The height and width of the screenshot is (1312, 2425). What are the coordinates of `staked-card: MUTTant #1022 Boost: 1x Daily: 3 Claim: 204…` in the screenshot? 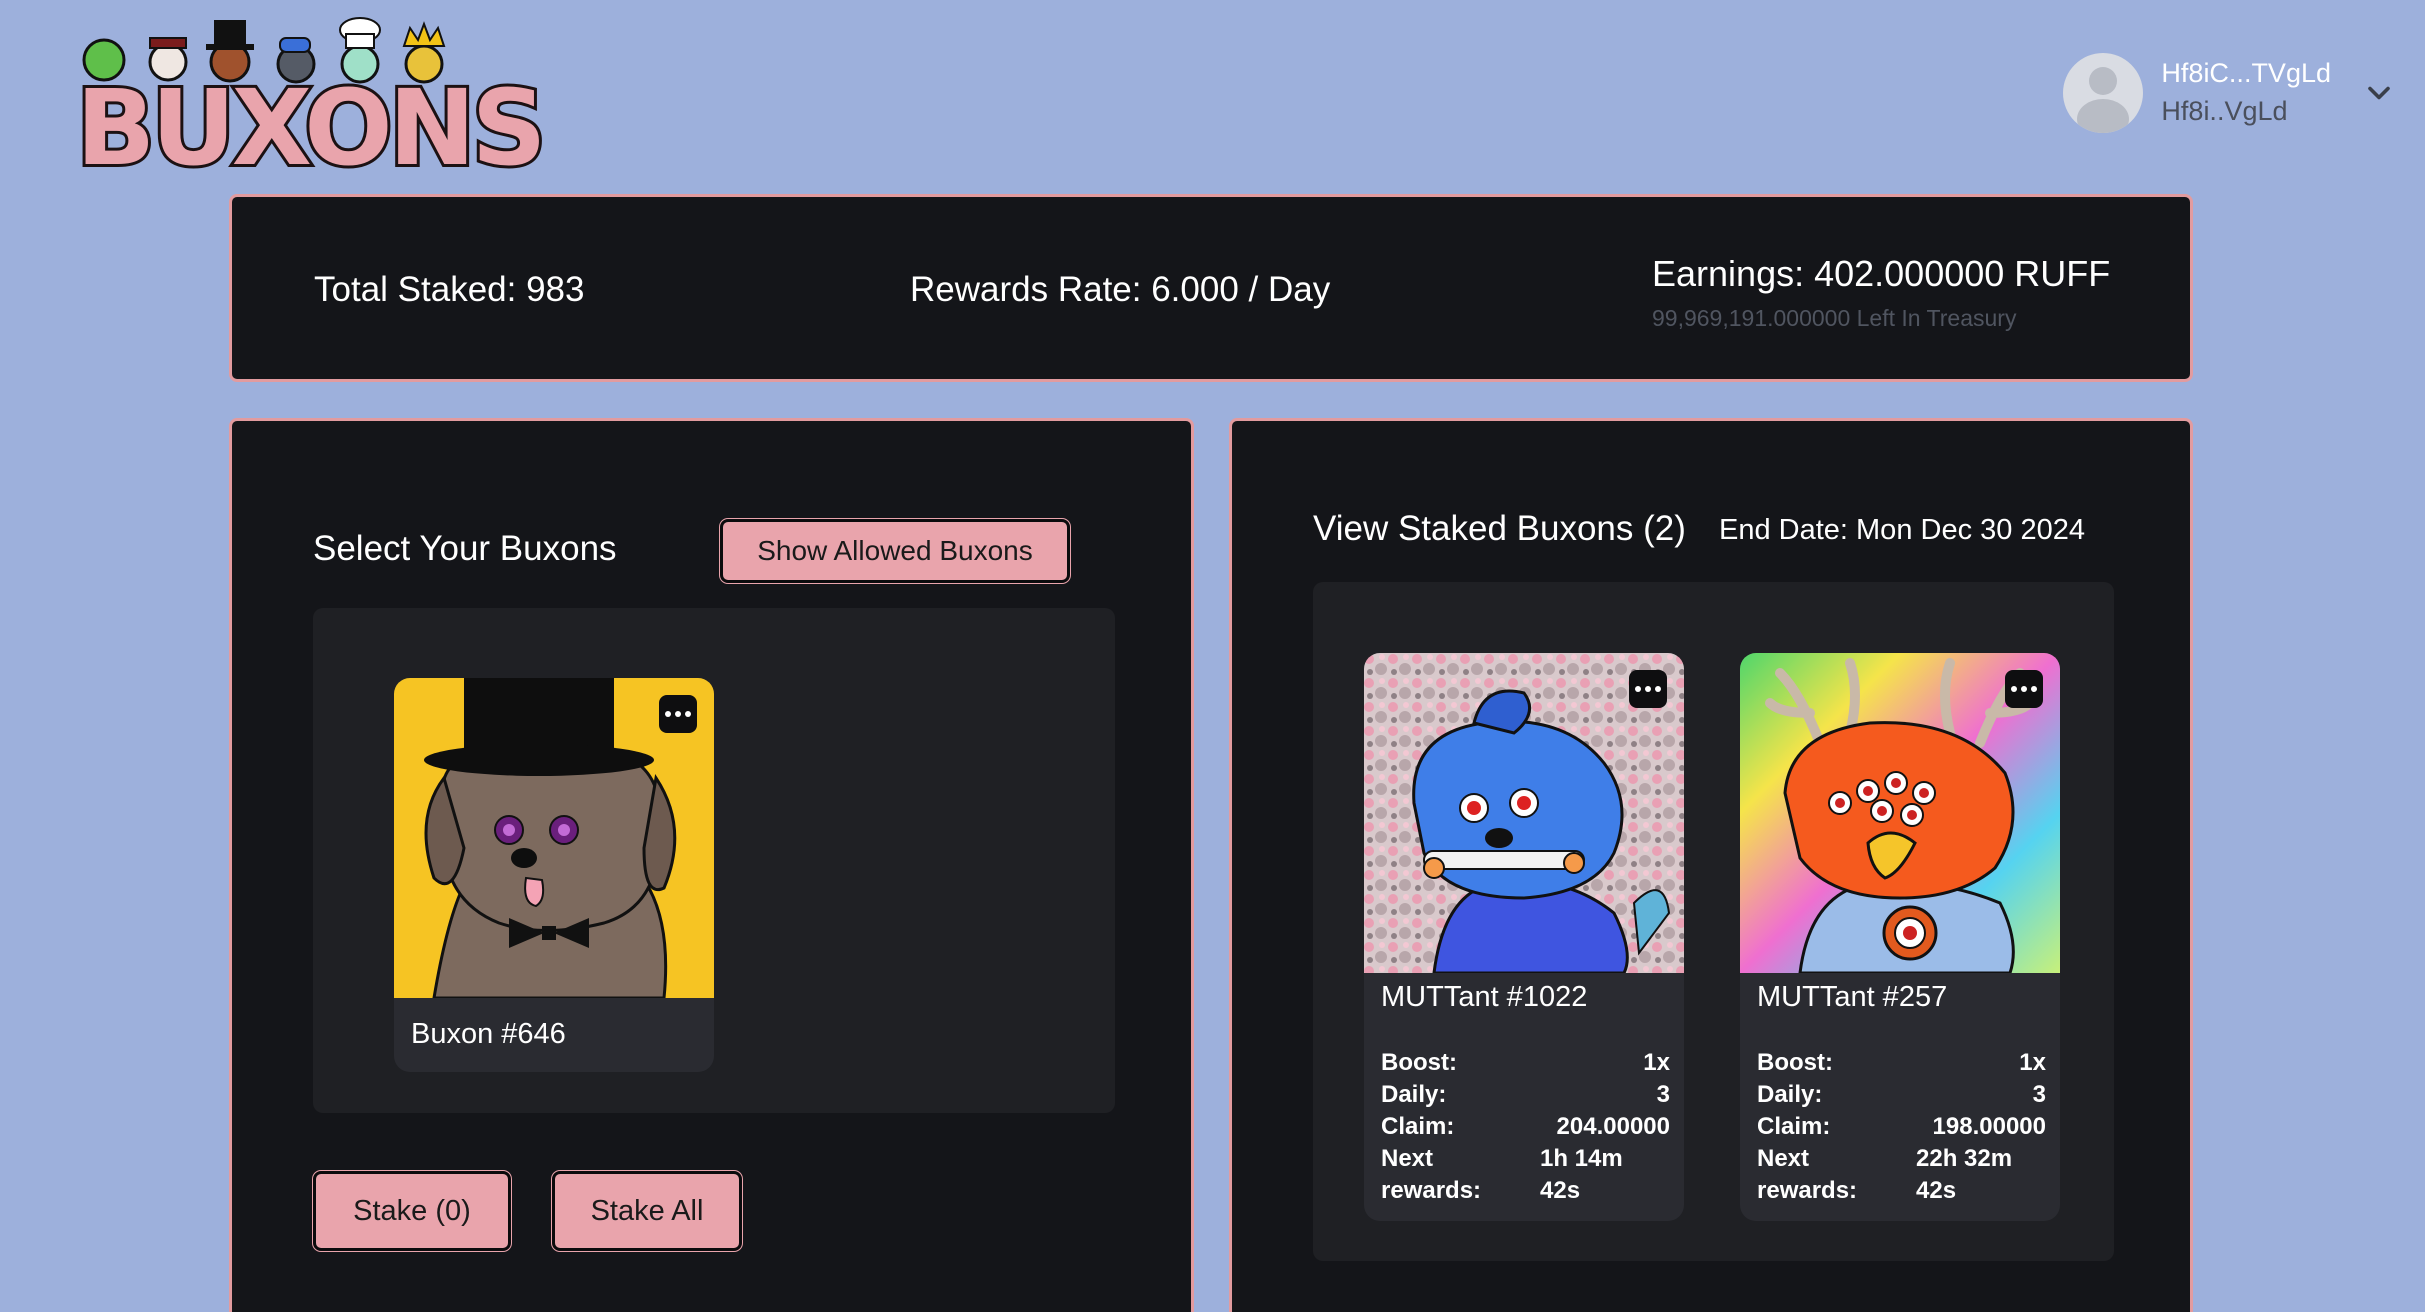 It's located at (1524, 937).